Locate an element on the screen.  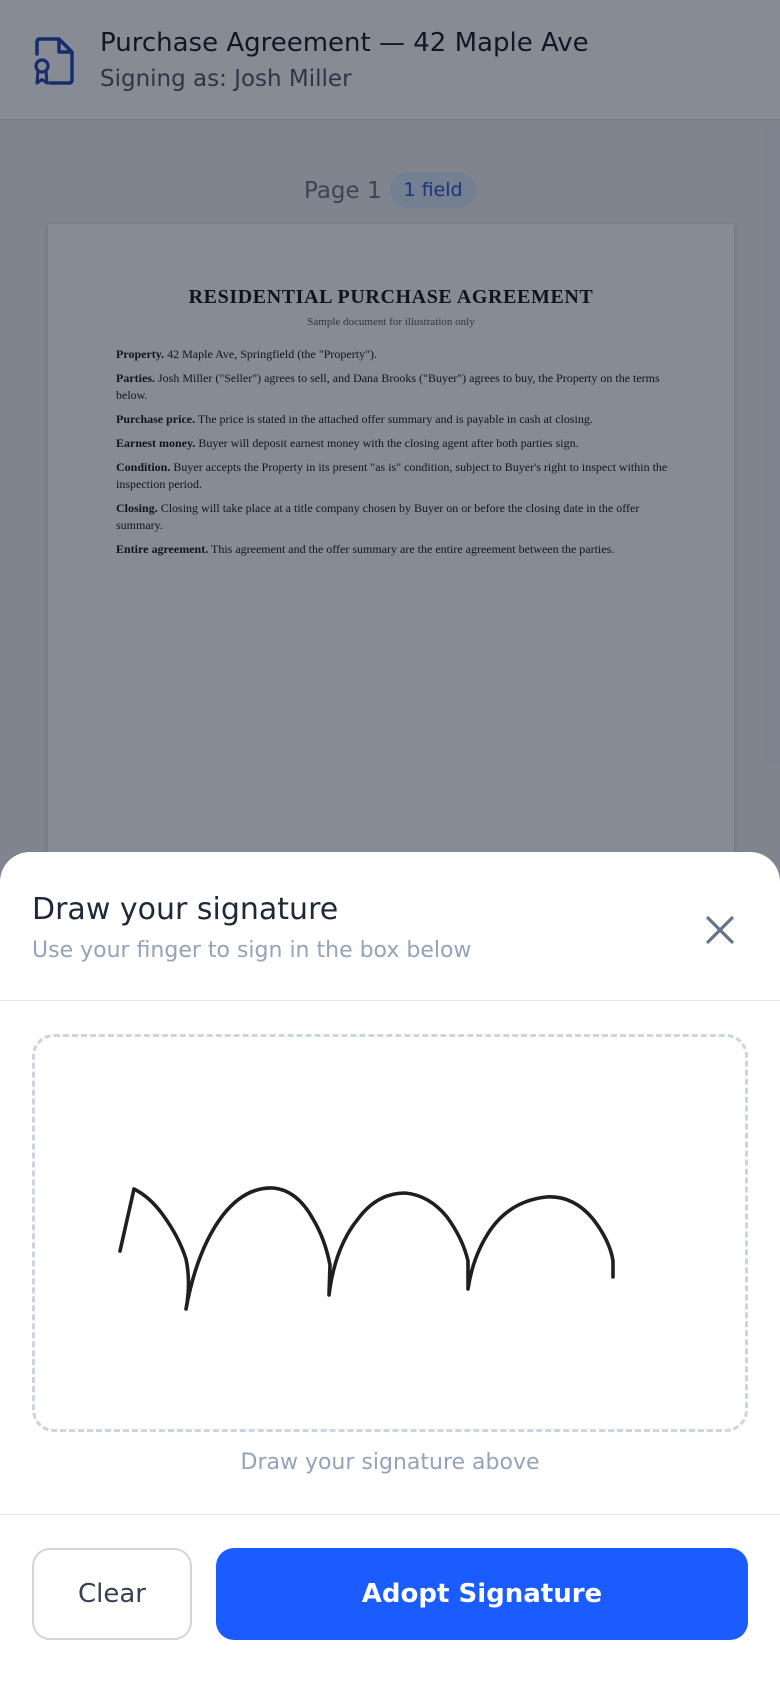
clear-button: Clear is located at coordinates (112, 1594).